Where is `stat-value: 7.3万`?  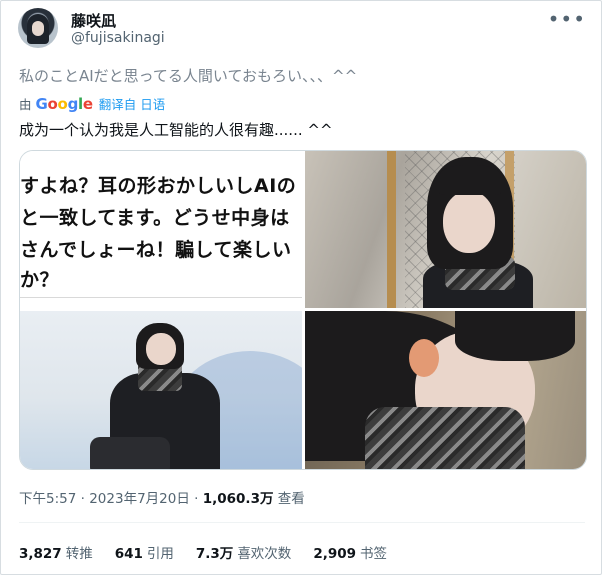
stat-value: 7.3万 is located at coordinates (214, 554).